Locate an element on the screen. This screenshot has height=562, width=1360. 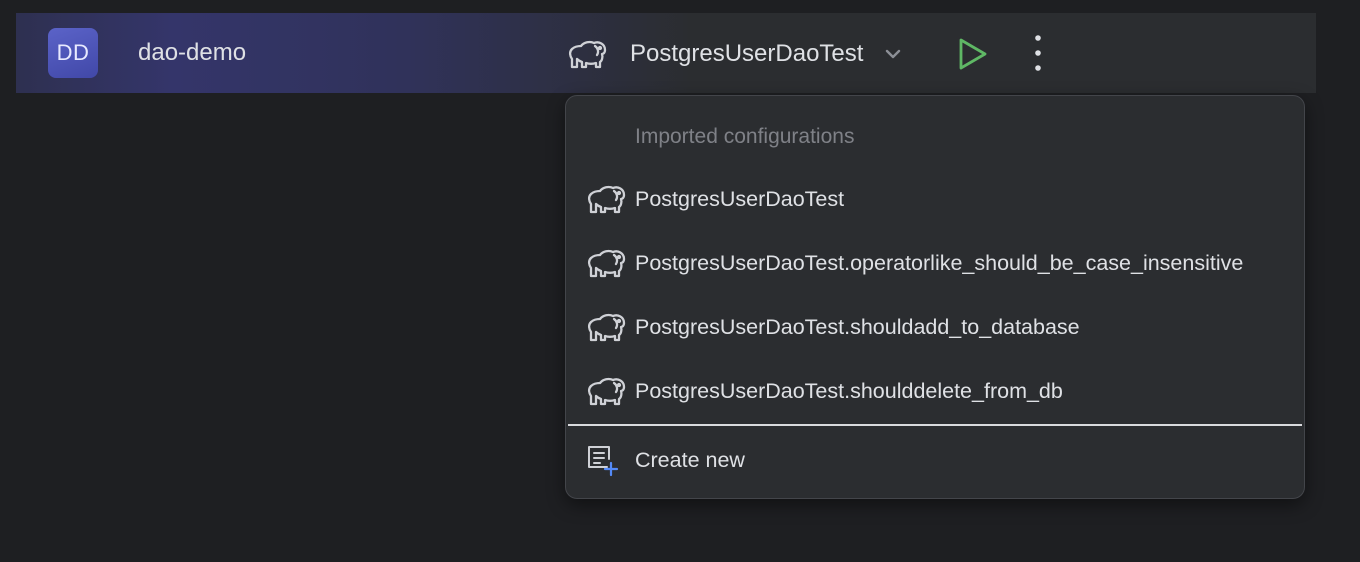
more-actions-button is located at coordinates (1038, 53).